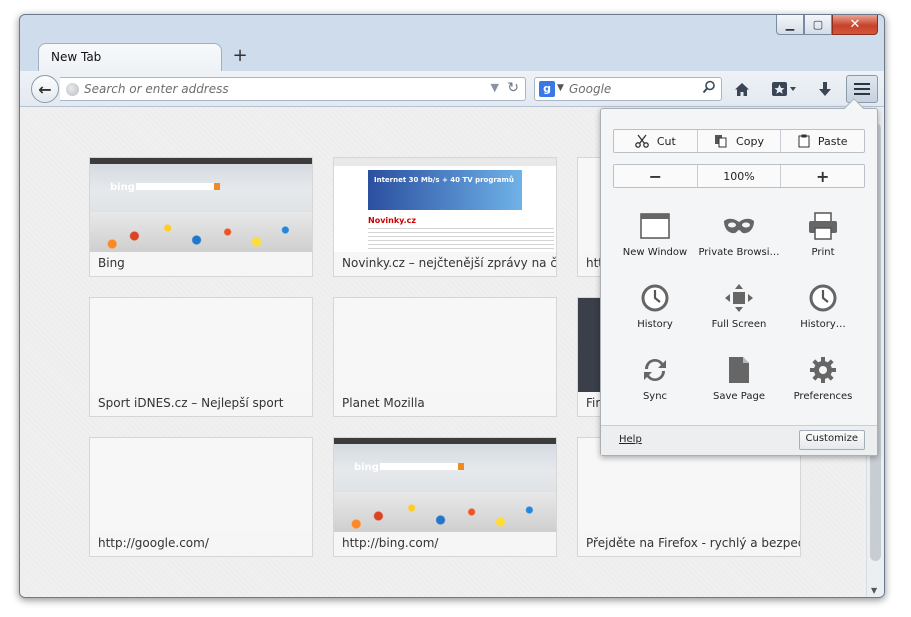 The height and width of the screenshot is (617, 911). I want to click on new-window-button: New Window, so click(655, 241).